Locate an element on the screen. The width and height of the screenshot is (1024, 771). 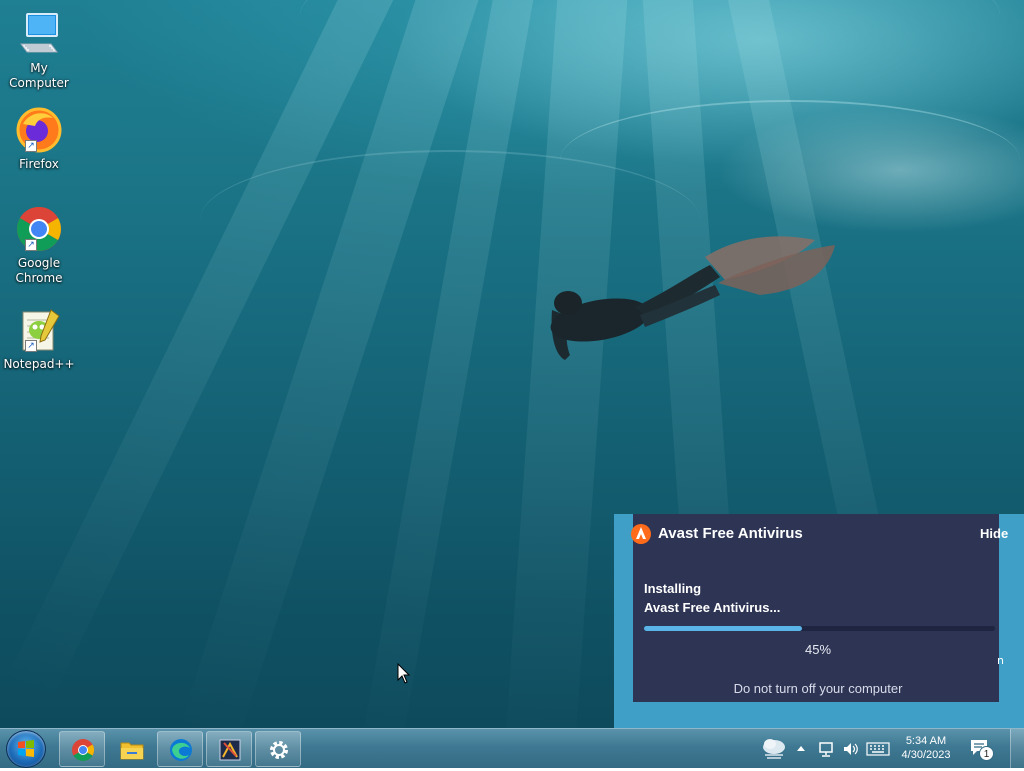
app-window-icon is located at coordinates (230, 750).